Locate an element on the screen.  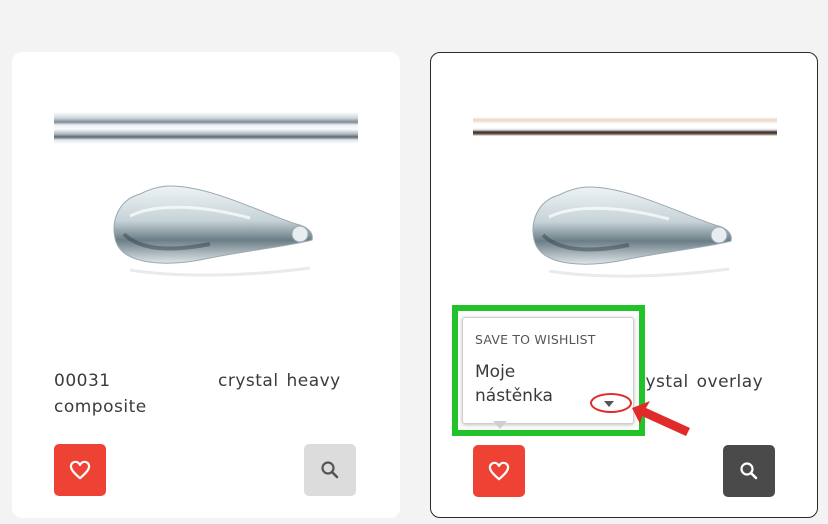
board-name-line1: Moje is located at coordinates (495, 372).